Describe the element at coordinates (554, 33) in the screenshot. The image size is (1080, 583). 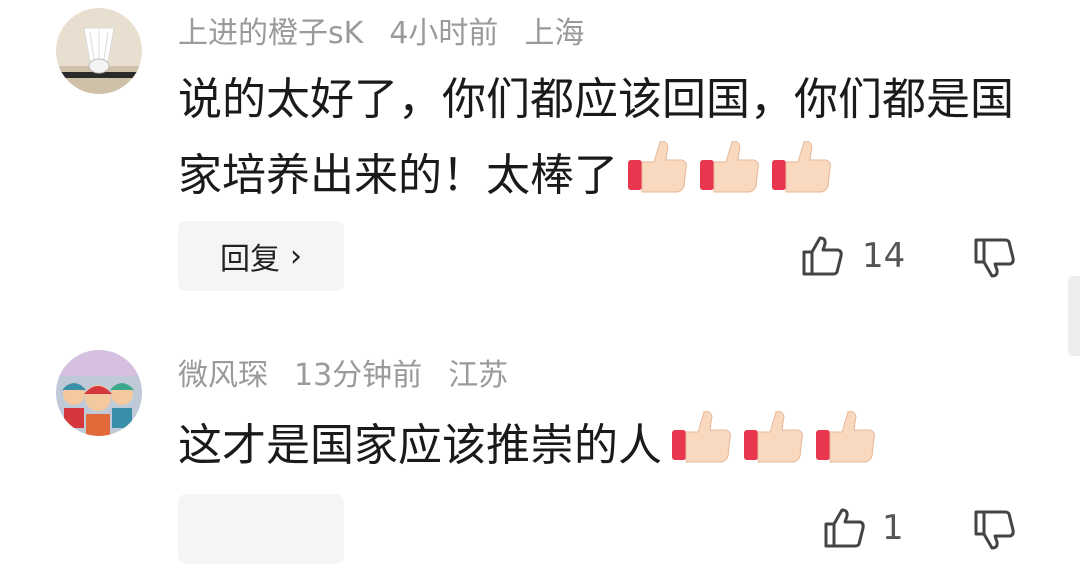
I see `location: 上海` at that location.